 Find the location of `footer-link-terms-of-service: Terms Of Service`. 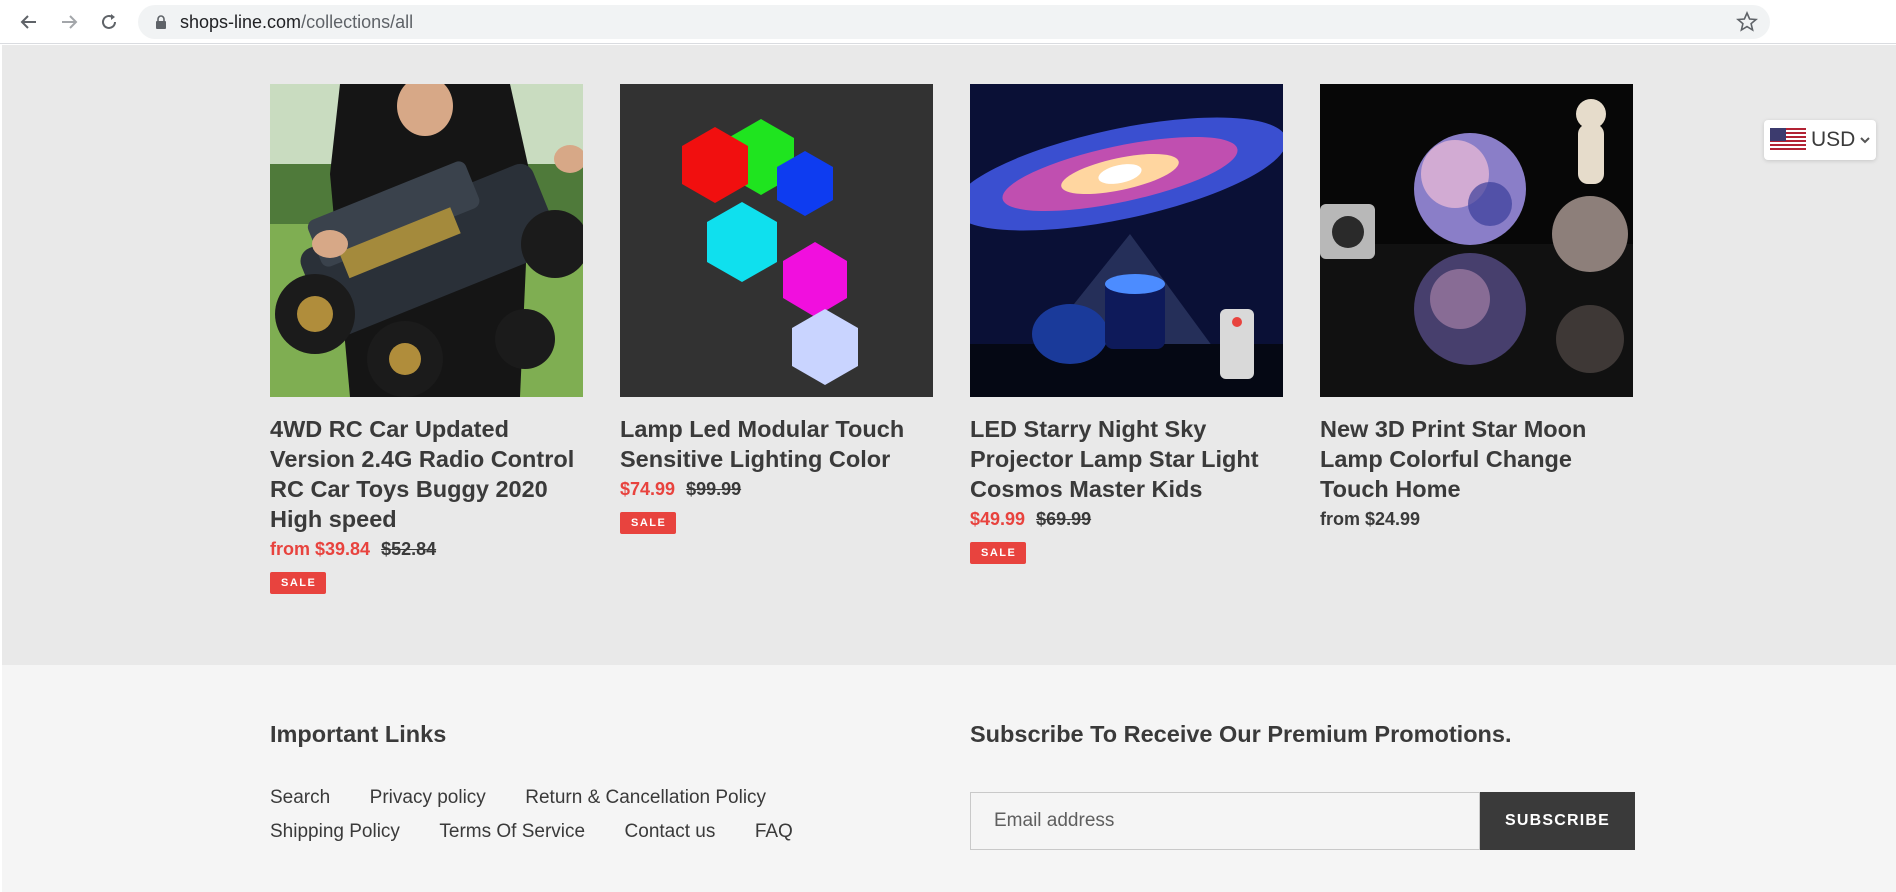

footer-link-terms-of-service: Terms Of Service is located at coordinates (512, 831).